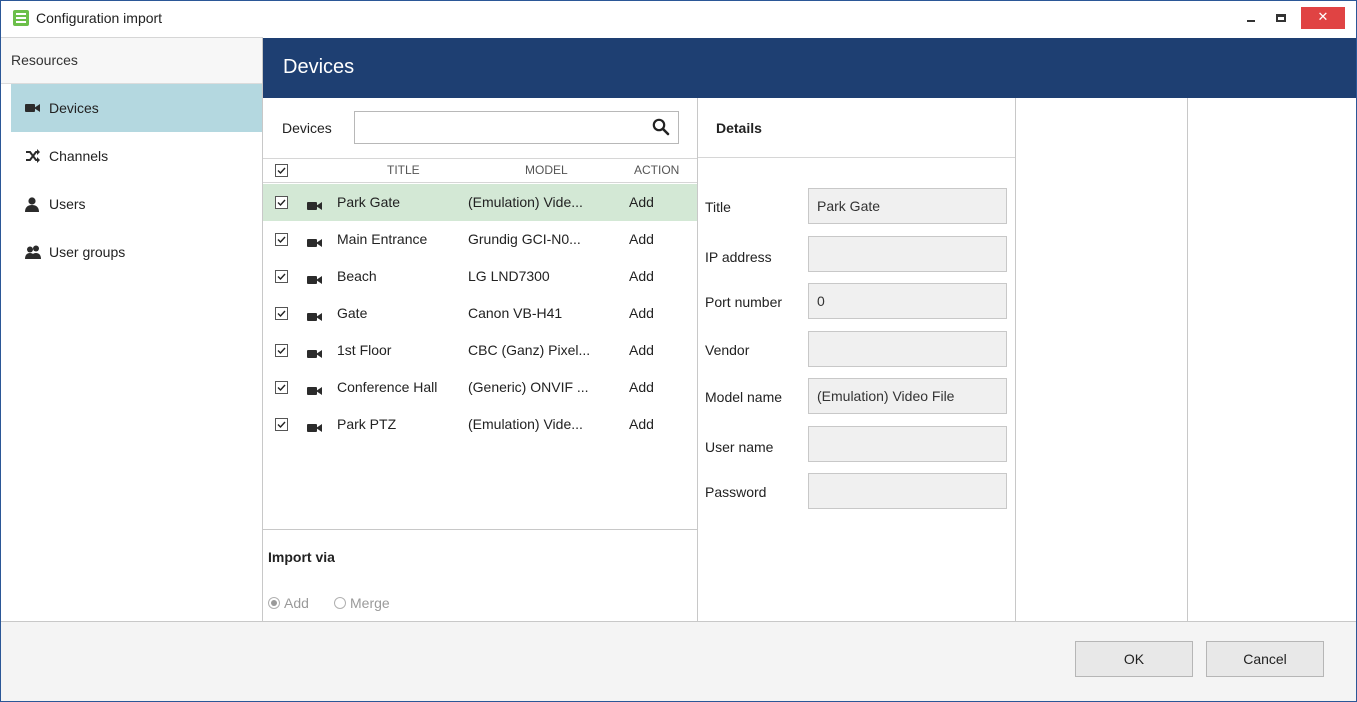 Image resolution: width=1357 pixels, height=702 pixels. Describe the element at coordinates (744, 397) in the screenshot. I see `field-label: Model name` at that location.